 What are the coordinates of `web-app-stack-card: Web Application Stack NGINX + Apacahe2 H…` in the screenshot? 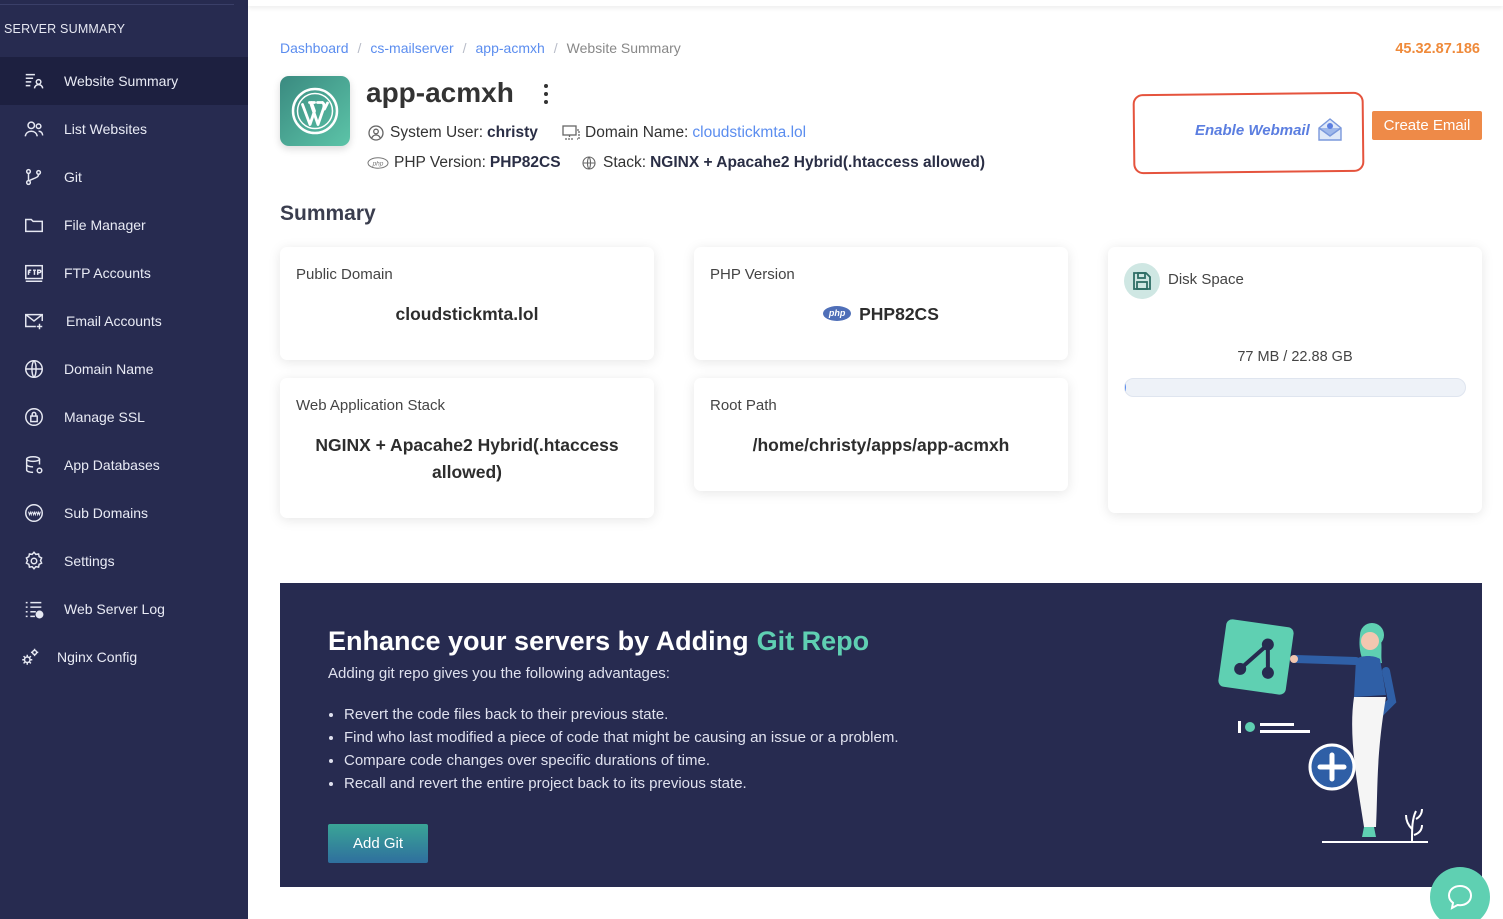 It's located at (467, 448).